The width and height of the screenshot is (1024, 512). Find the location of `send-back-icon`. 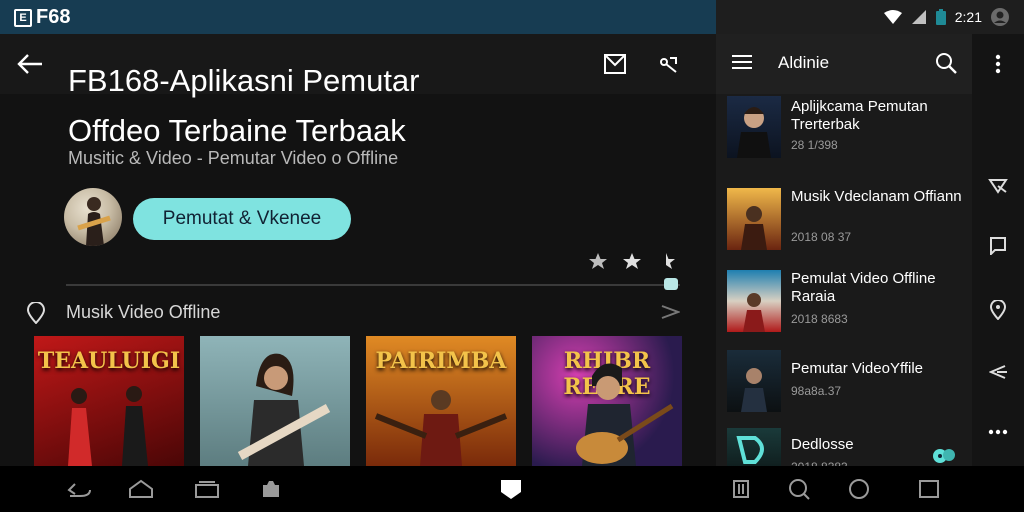

send-back-icon is located at coordinates (998, 372).